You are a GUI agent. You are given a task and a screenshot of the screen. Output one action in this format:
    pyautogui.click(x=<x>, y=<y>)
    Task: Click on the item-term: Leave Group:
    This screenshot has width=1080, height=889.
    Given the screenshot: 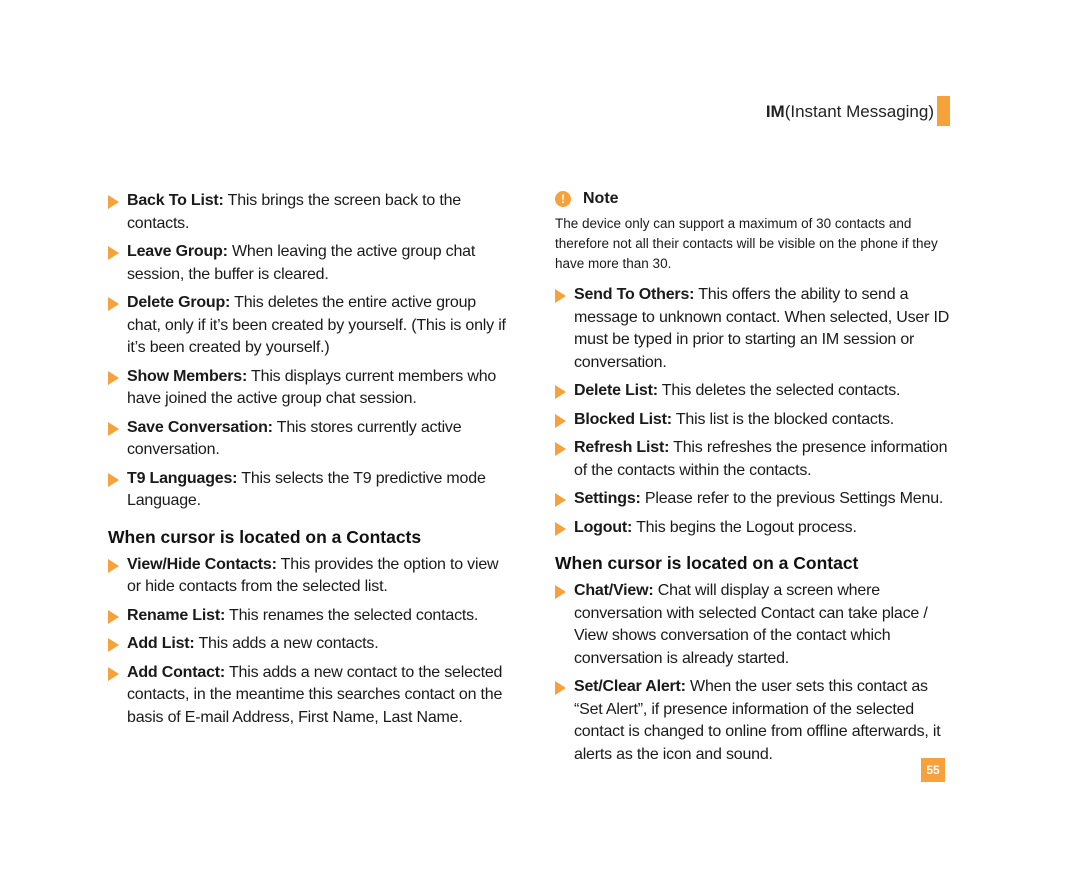 What is the action you would take?
    pyautogui.click(x=177, y=251)
    